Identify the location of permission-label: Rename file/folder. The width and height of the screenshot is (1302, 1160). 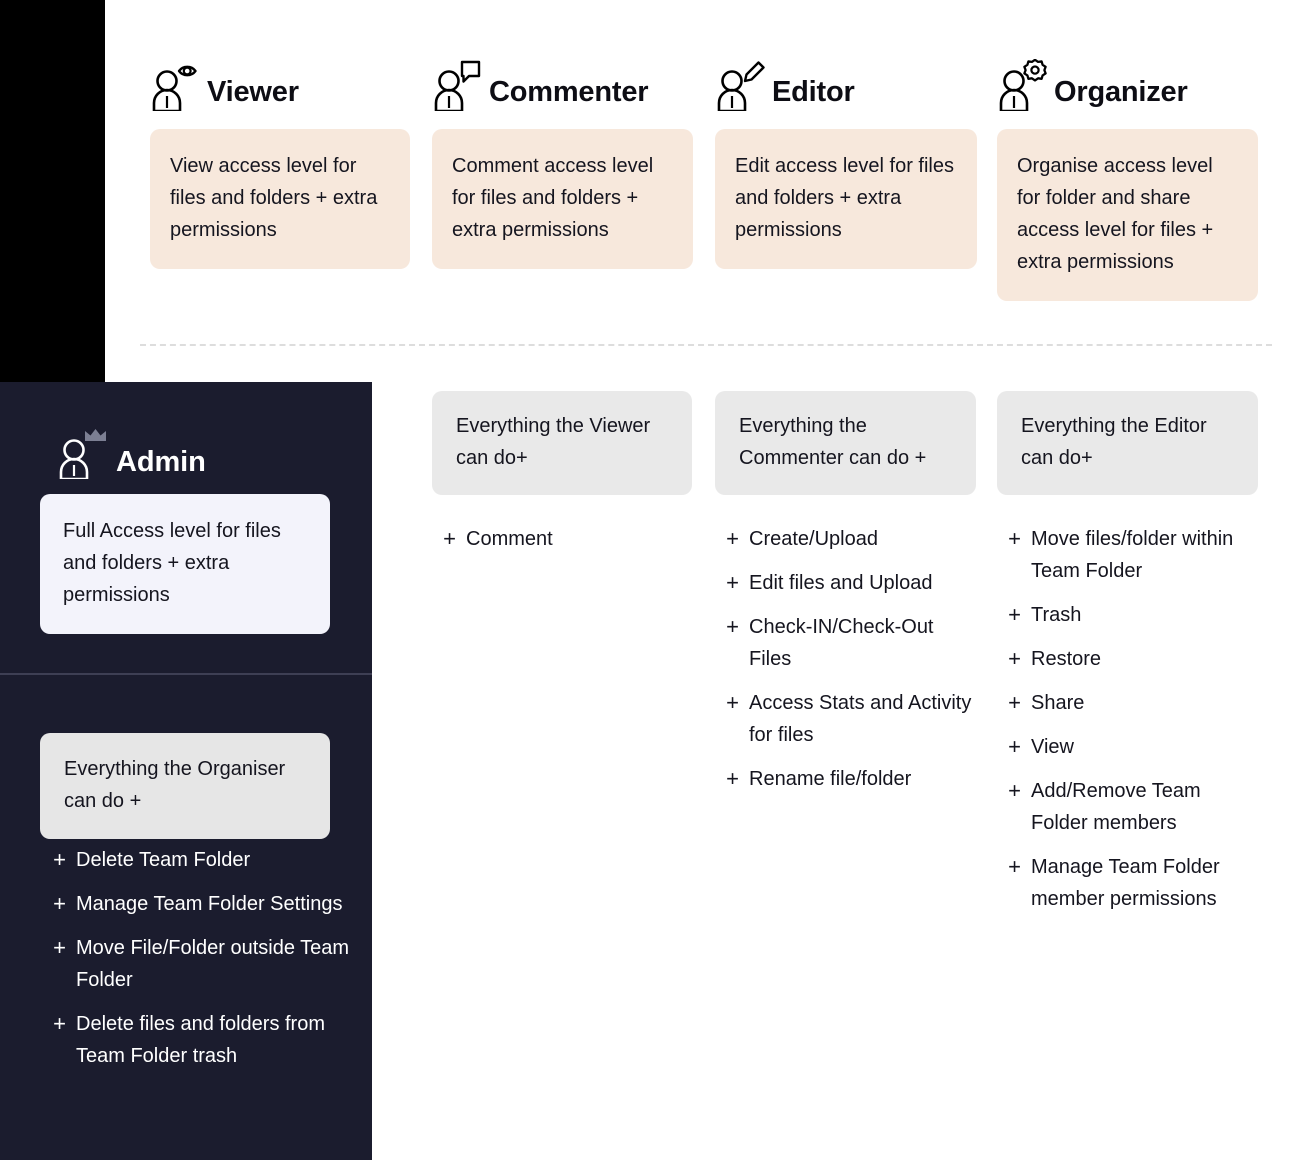
(830, 779).